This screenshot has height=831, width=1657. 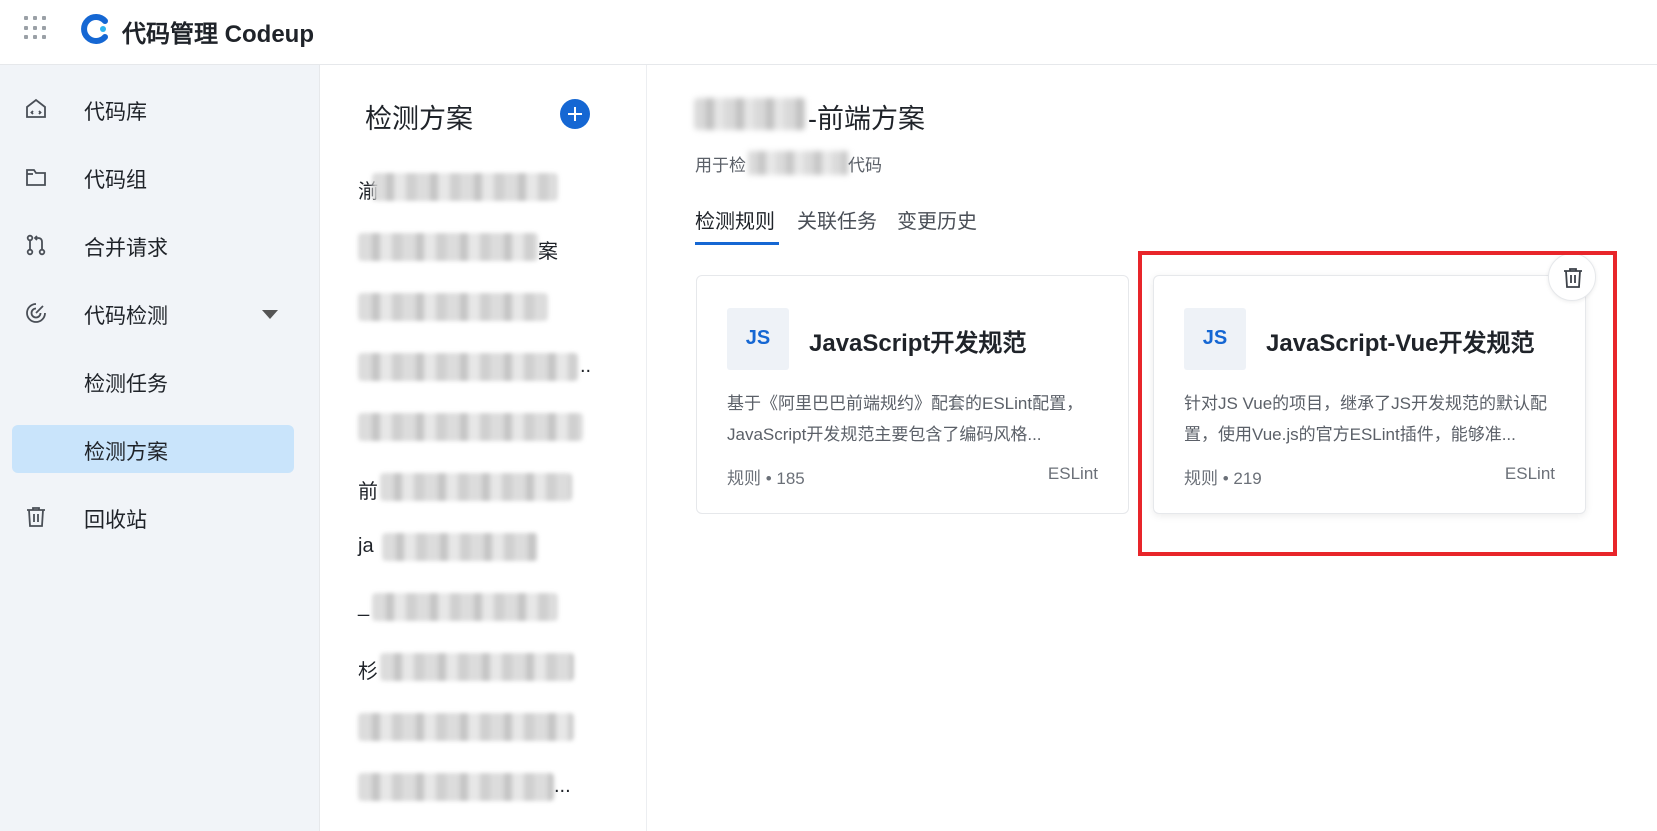 I want to click on plan-list-item: 前, so click(x=468, y=488).